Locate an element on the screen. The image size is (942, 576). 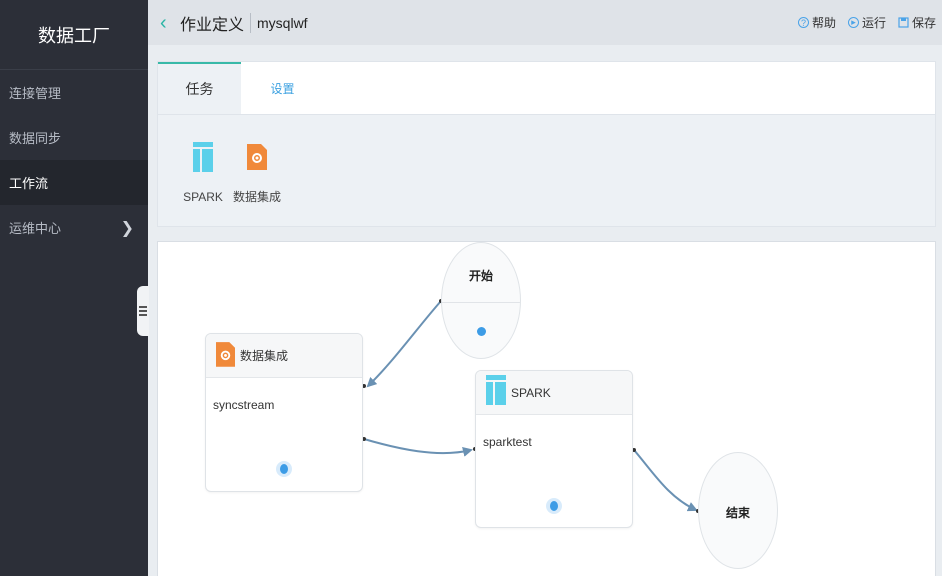
tool-label: 数据集成 is located at coordinates (257, 197).